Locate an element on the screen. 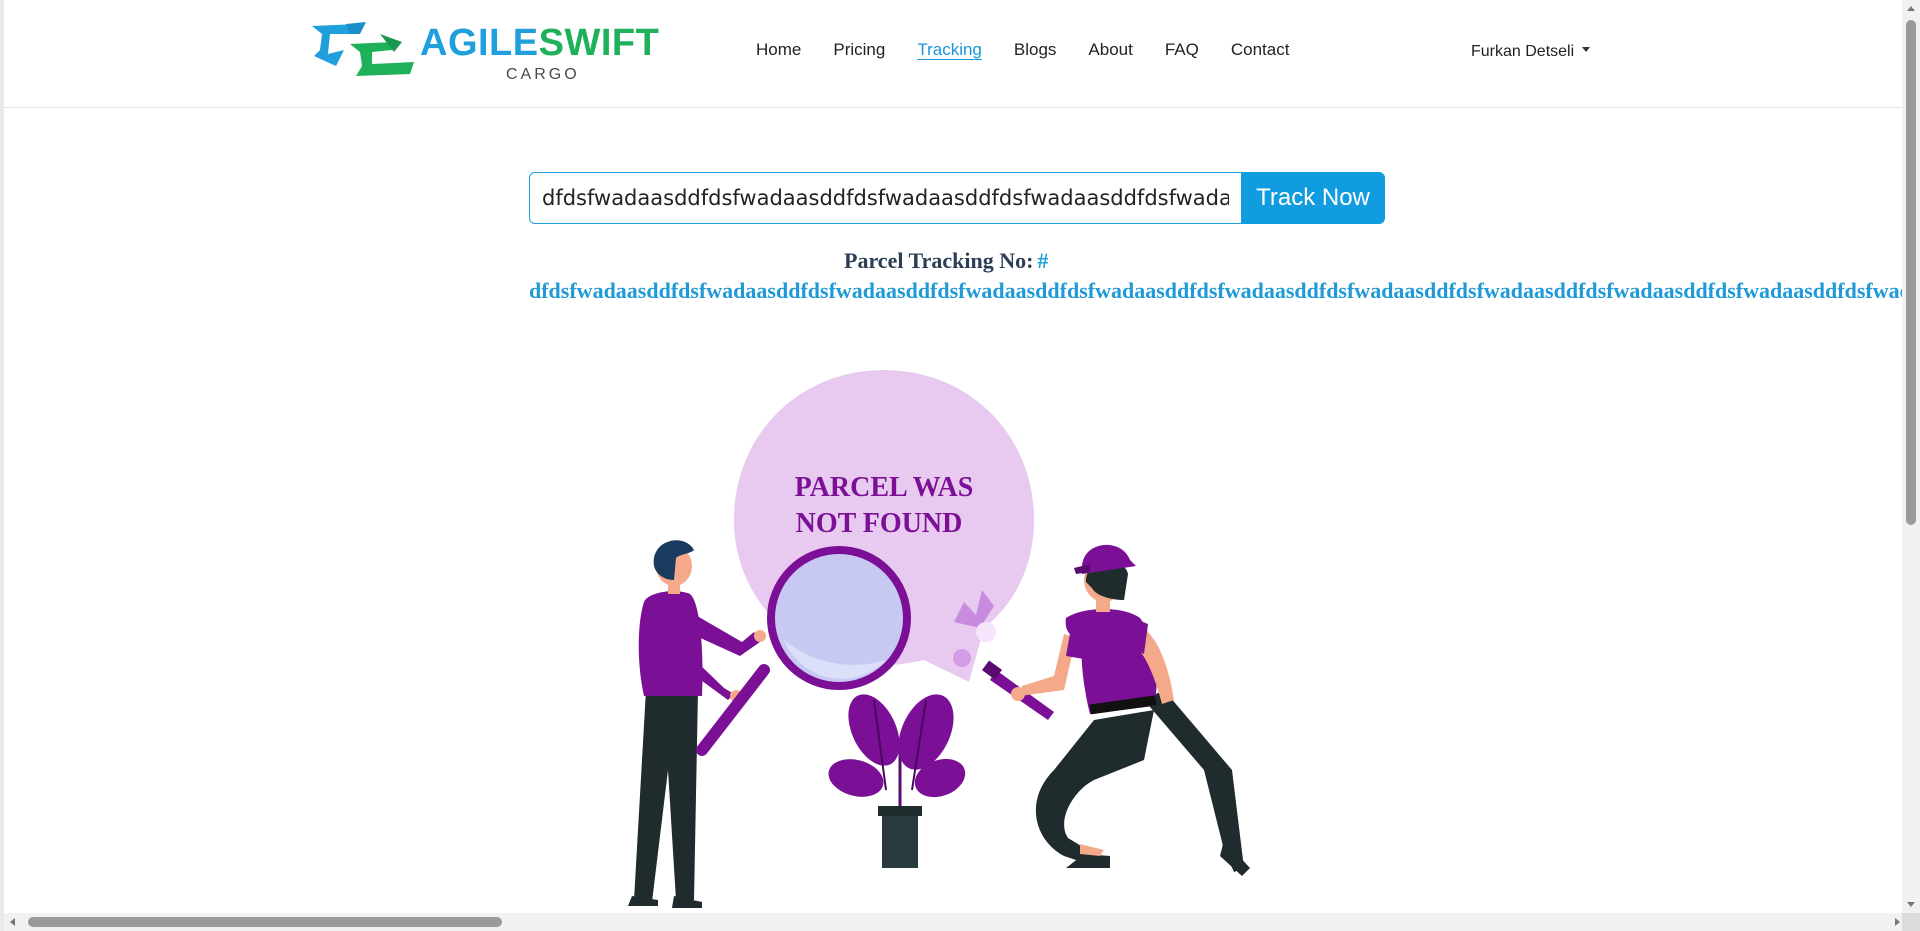 The image size is (1920, 931). logo-text-agile: AGILE is located at coordinates (479, 43).